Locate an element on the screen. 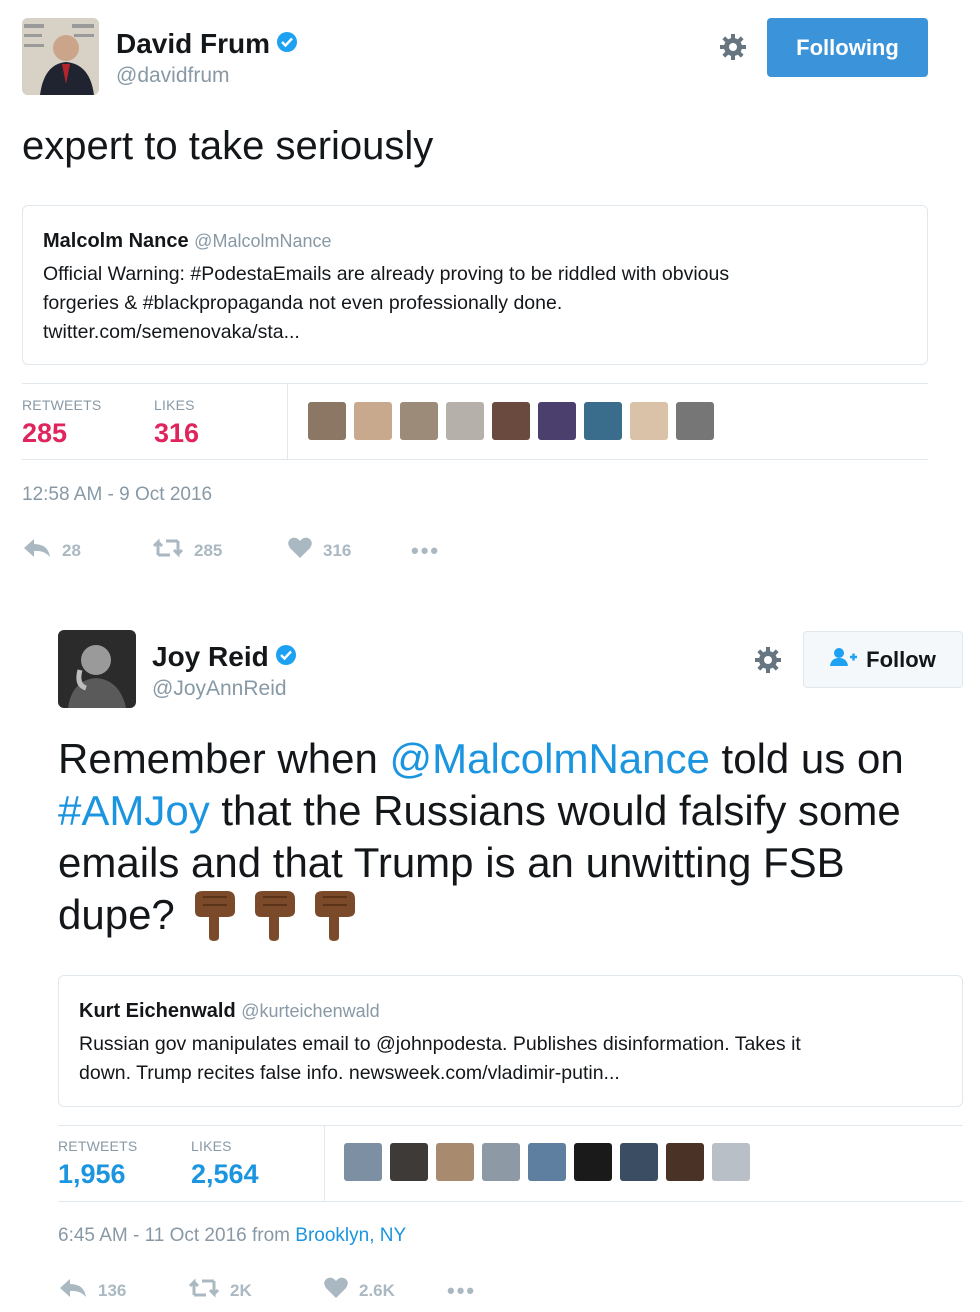  like-action: 2.6K is located at coordinates (385, 1290).